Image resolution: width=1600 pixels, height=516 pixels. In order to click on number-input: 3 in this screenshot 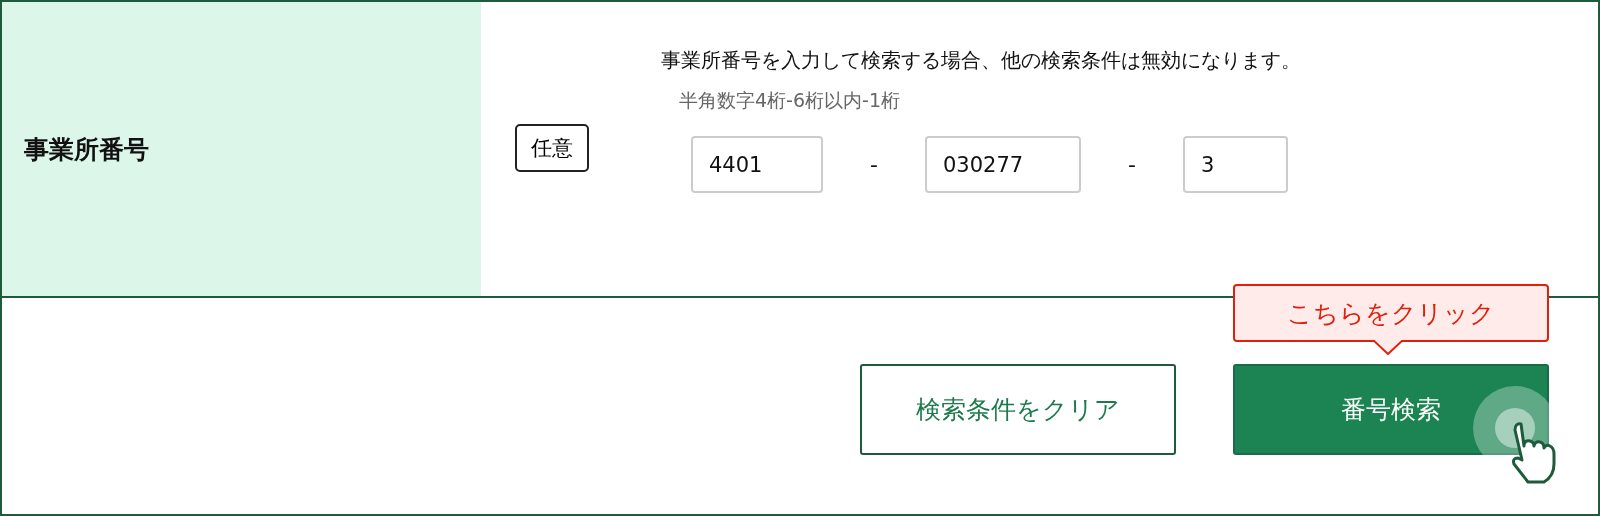, I will do `click(1235, 164)`.